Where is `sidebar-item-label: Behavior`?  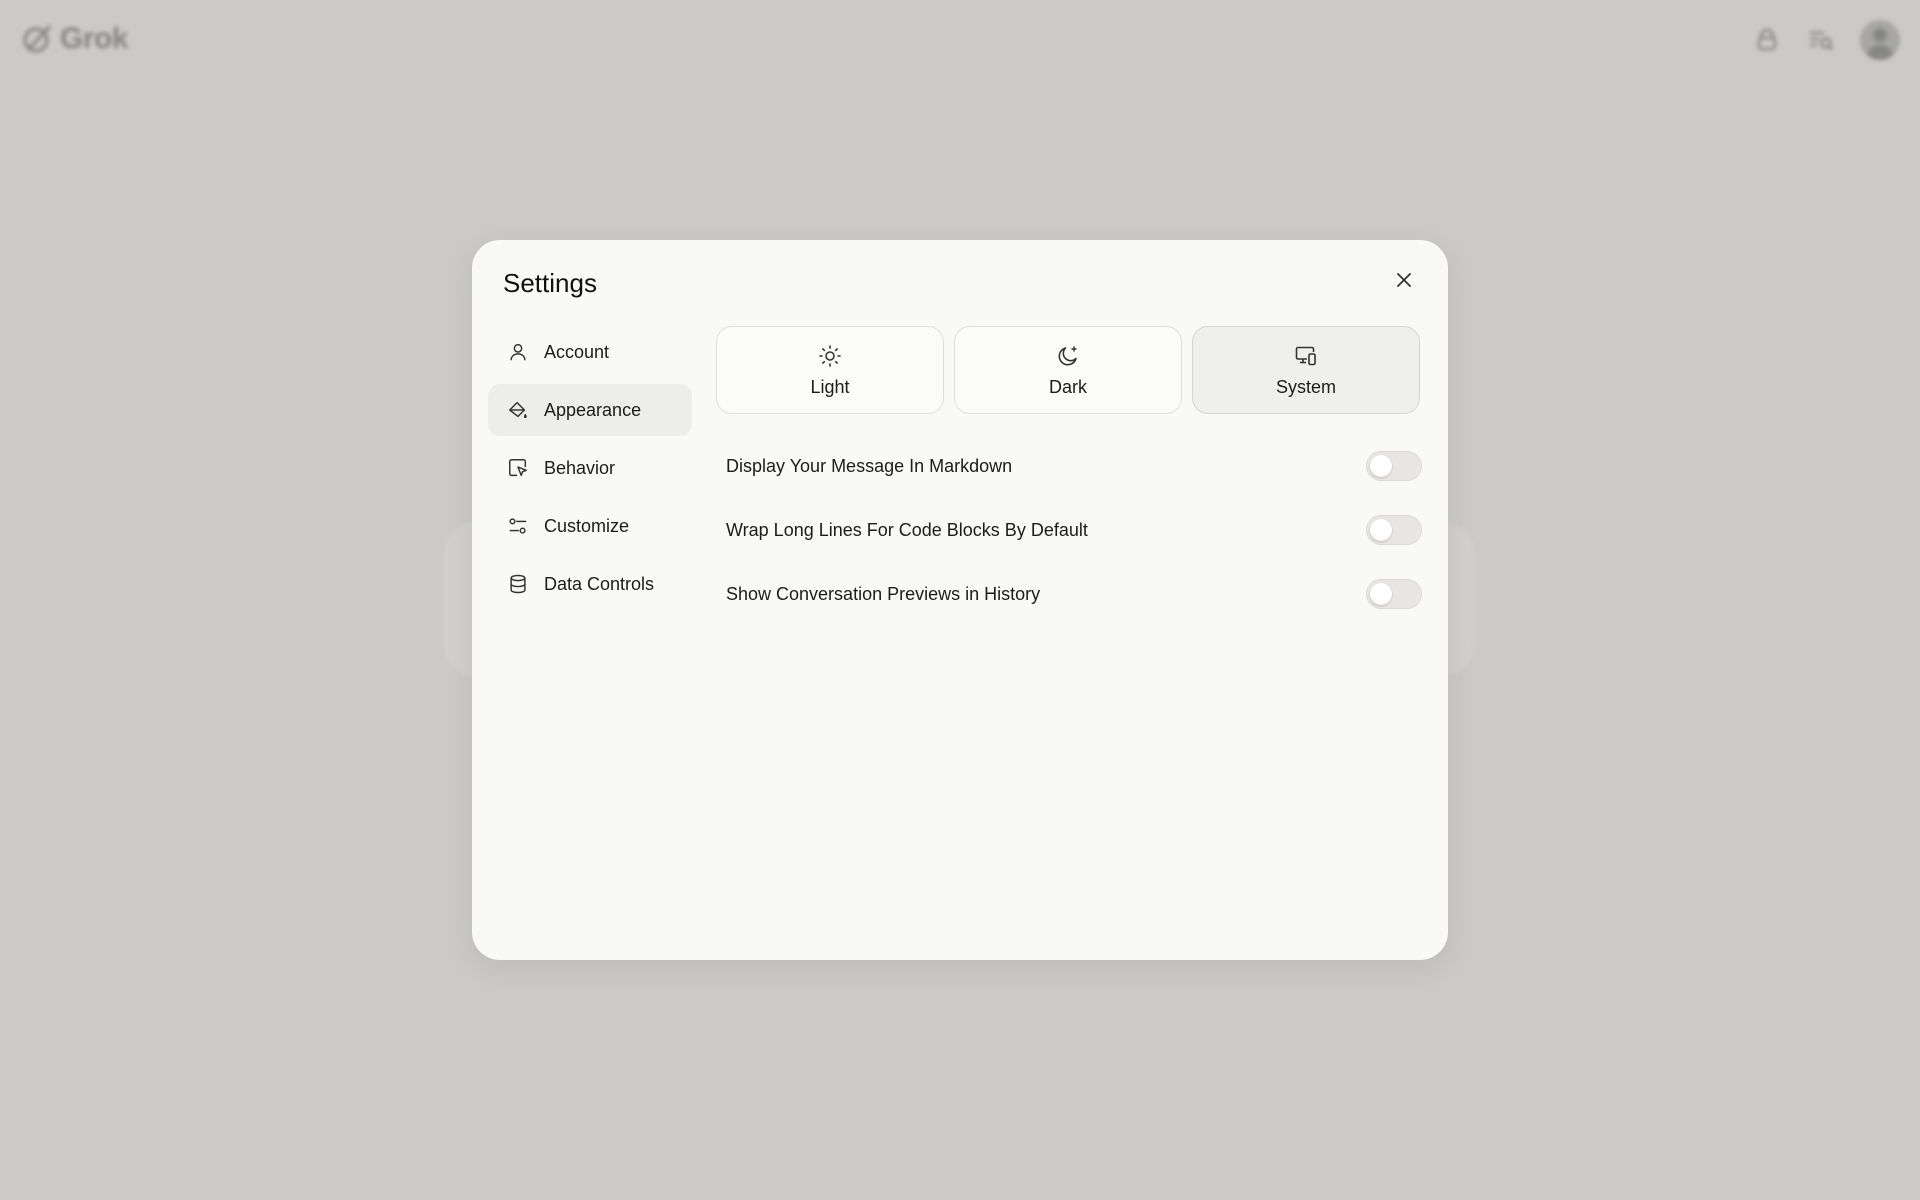
sidebar-item-label: Behavior is located at coordinates (580, 467).